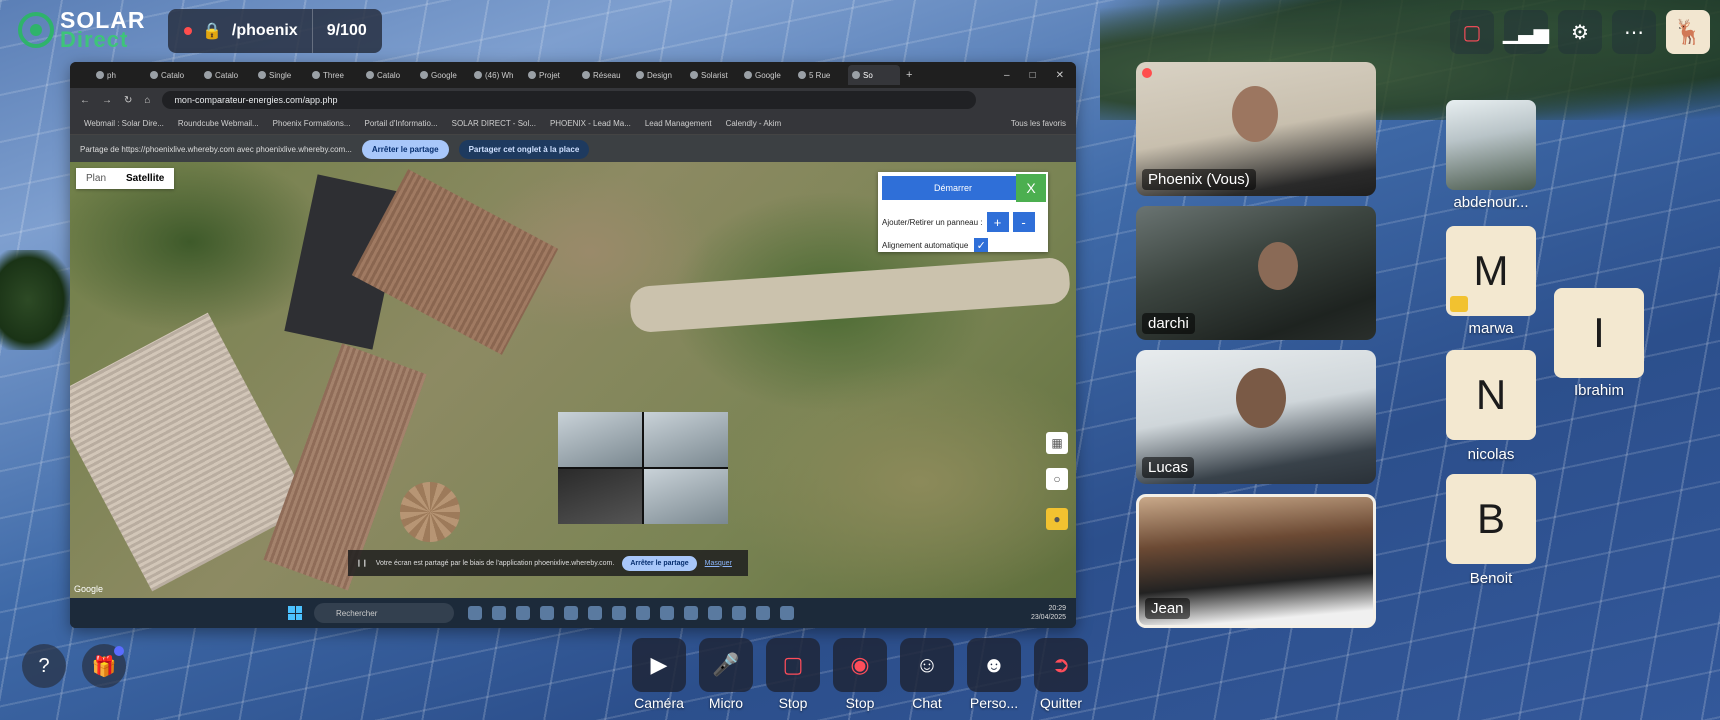  I want to click on video-tile: Phoenix (Vous), so click(1256, 129).